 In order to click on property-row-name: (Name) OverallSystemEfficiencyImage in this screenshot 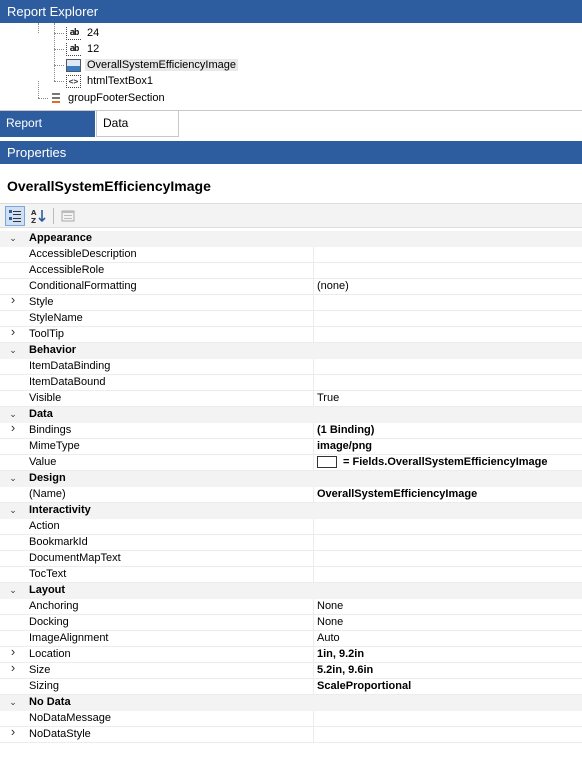, I will do `click(291, 495)`.